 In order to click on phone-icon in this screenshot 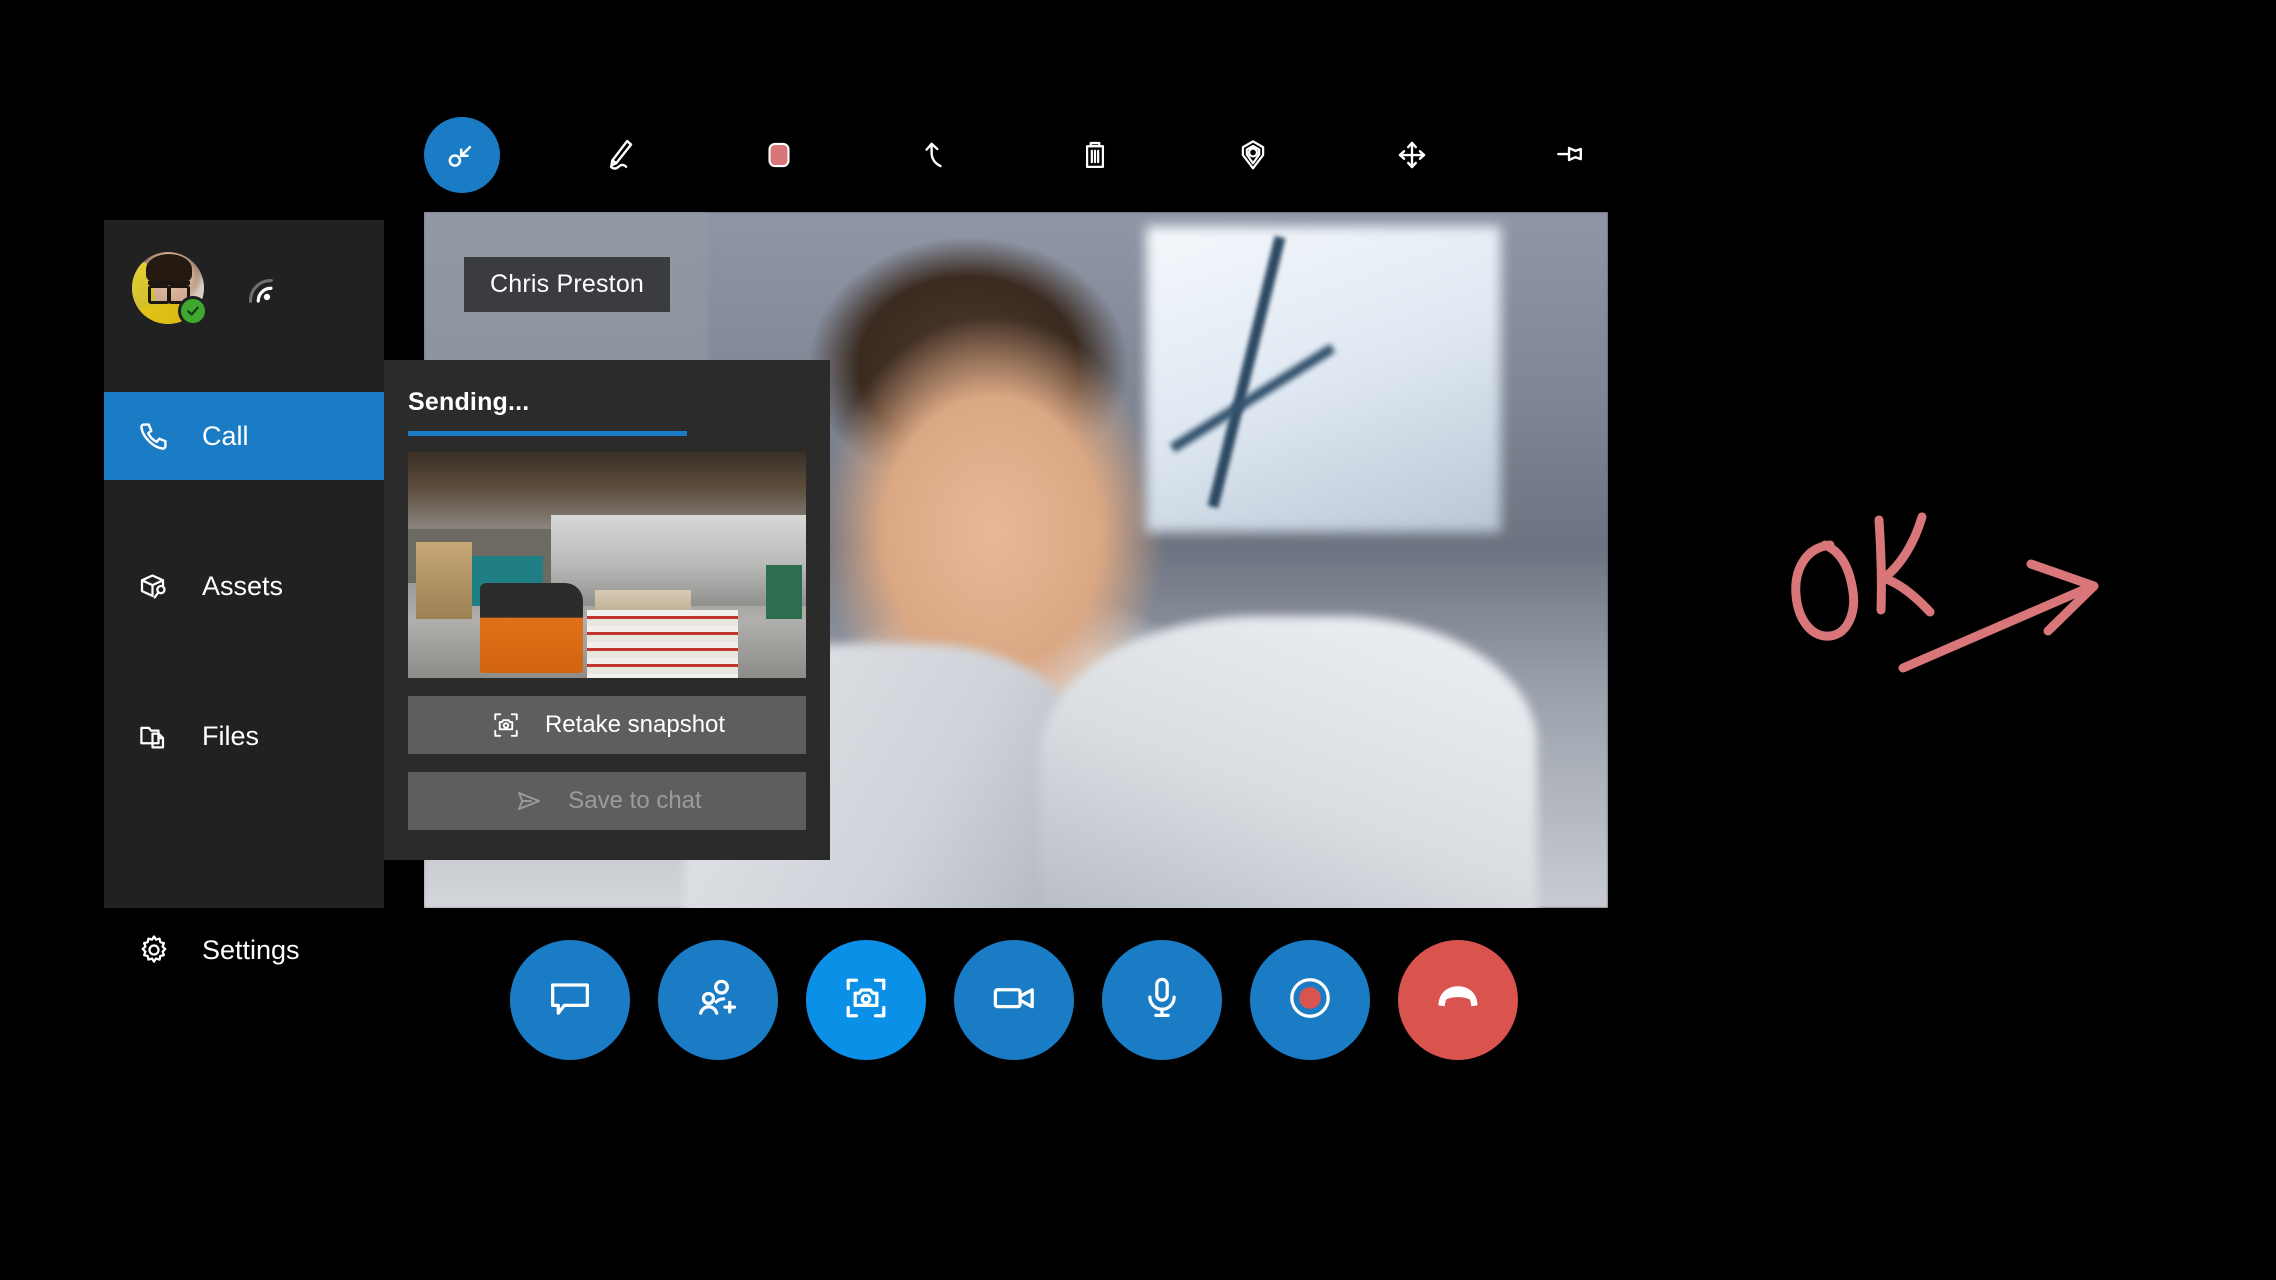, I will do `click(154, 436)`.